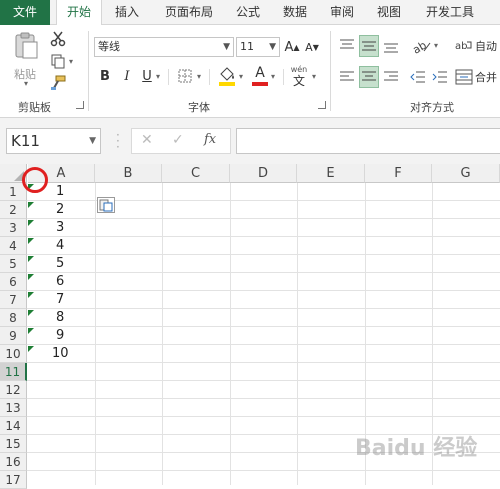 Image resolution: width=500 pixels, height=489 pixels. What do you see at coordinates (106, 205) in the screenshot?
I see `paste-options-button` at bounding box center [106, 205].